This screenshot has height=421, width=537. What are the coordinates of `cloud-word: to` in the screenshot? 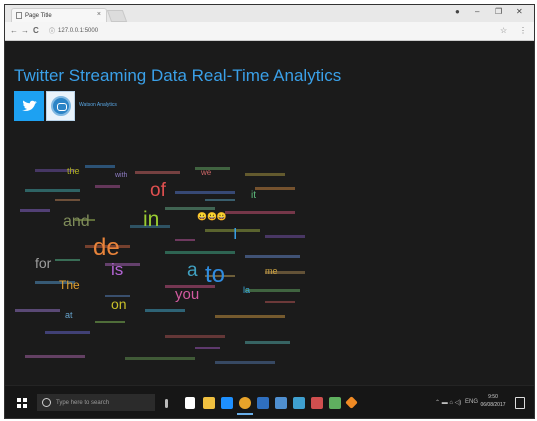 It's located at (215, 274).